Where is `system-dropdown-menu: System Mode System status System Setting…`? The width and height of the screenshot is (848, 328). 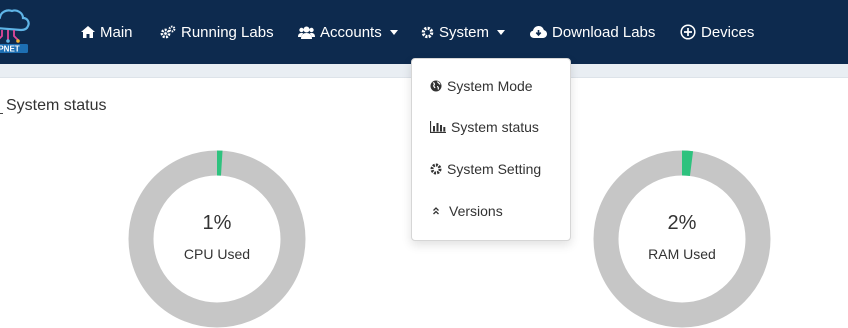 system-dropdown-menu: System Mode System status System Setting… is located at coordinates (491, 149).